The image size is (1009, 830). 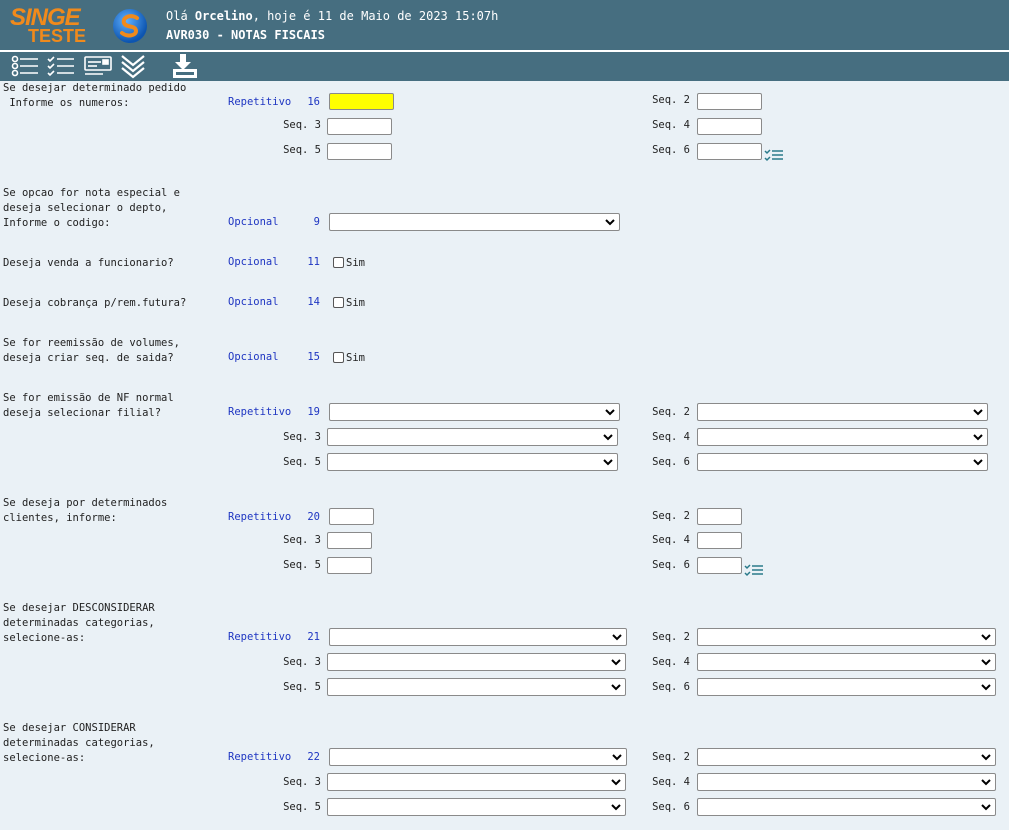 What do you see at coordinates (349, 540) in the screenshot?
I see `q20-seq3-input` at bounding box center [349, 540].